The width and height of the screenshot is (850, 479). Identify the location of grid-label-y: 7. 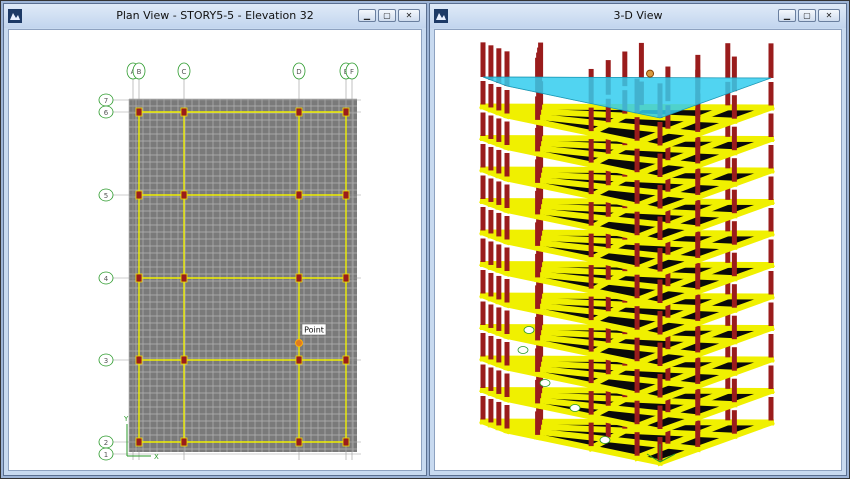
(106, 101).